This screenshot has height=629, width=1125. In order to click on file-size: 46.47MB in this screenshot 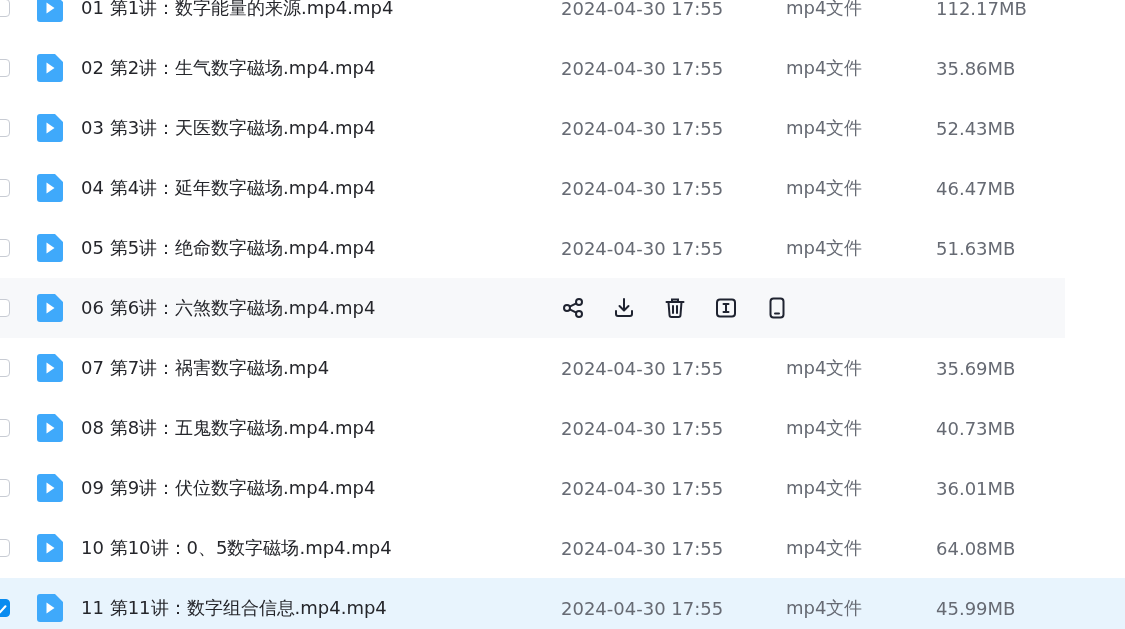, I will do `click(976, 188)`.